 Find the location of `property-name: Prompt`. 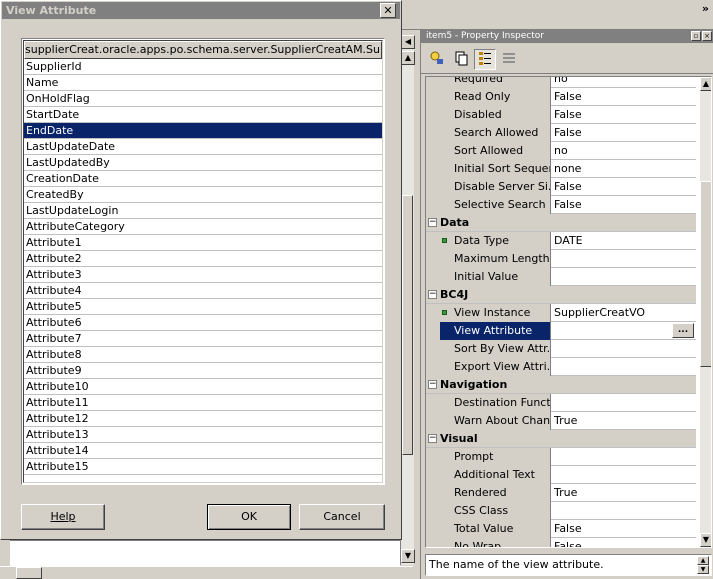

property-name: Prompt is located at coordinates (495, 457).